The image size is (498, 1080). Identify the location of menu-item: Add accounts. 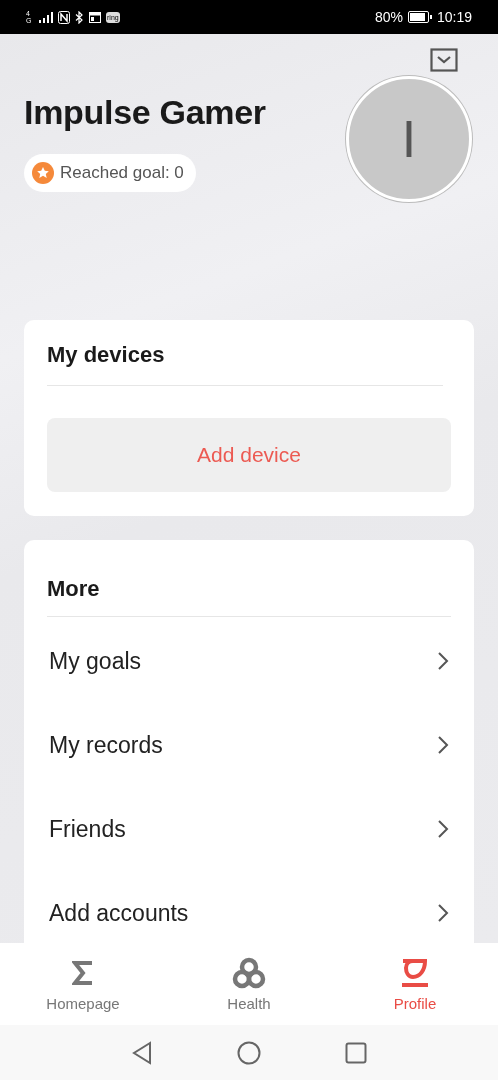
(249, 913).